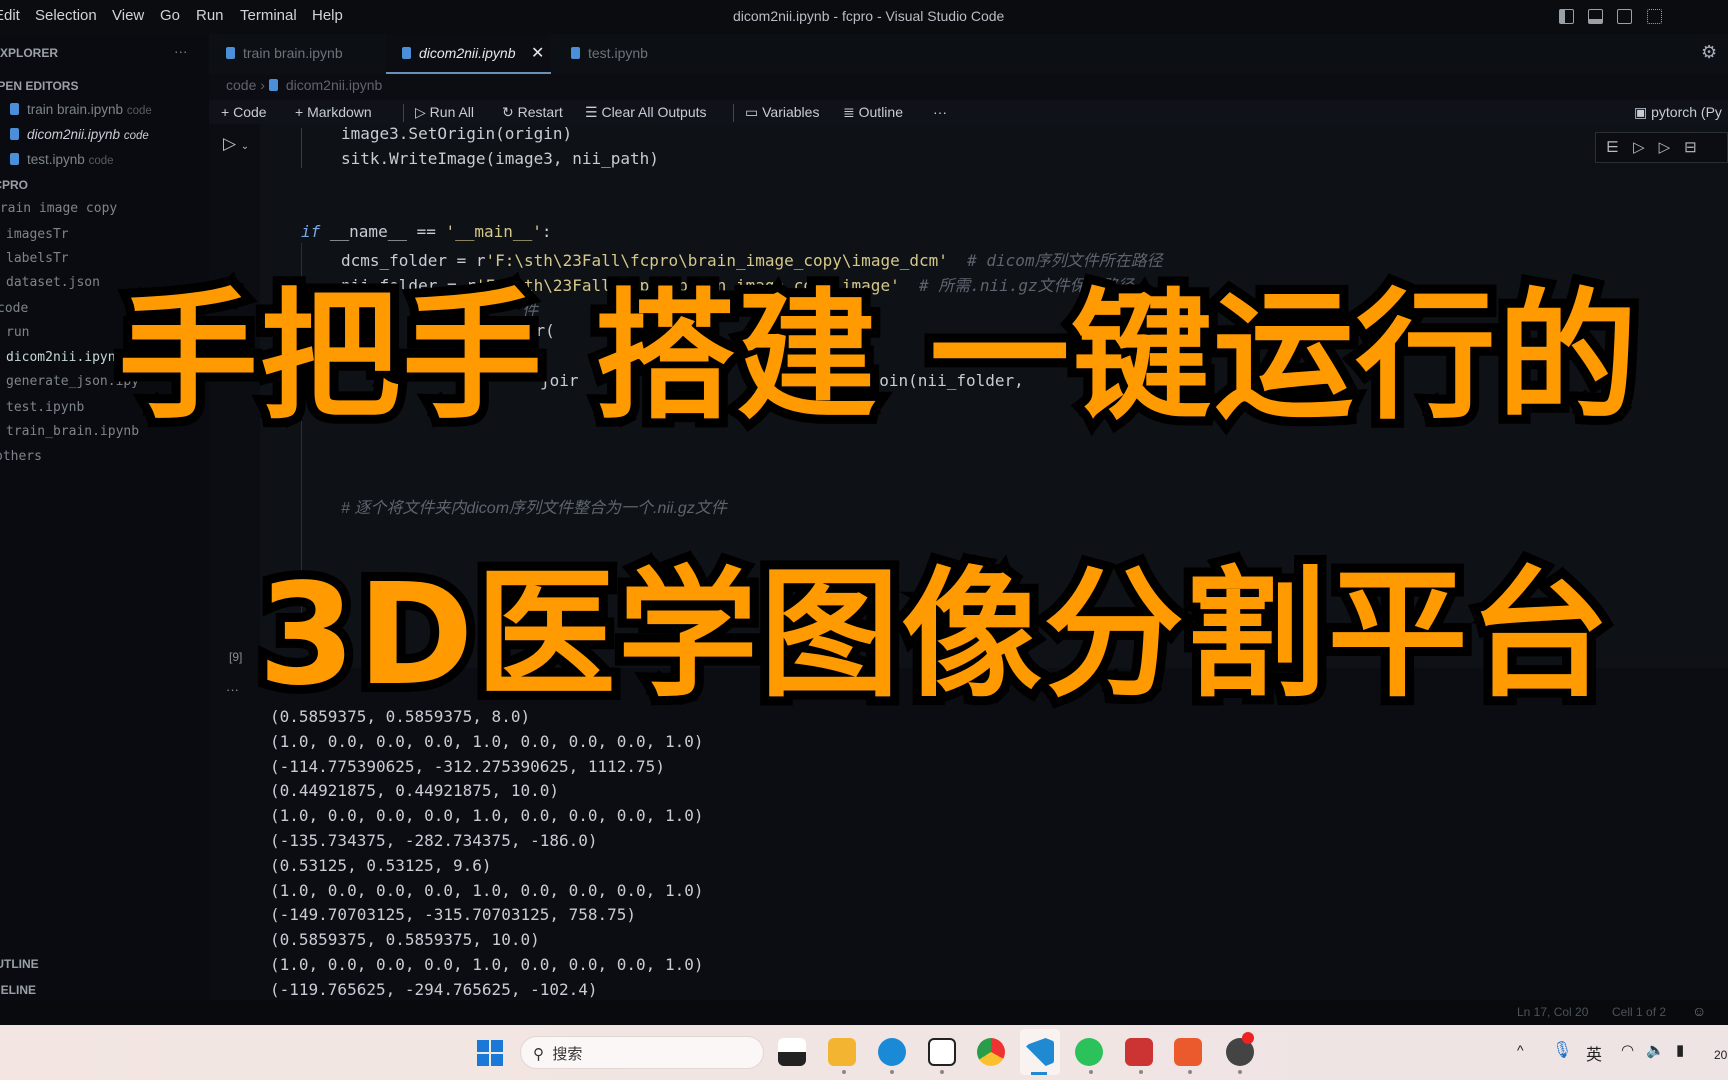 This screenshot has width=1728, height=1080. I want to click on tree-folder: brain image copy, so click(58, 208).